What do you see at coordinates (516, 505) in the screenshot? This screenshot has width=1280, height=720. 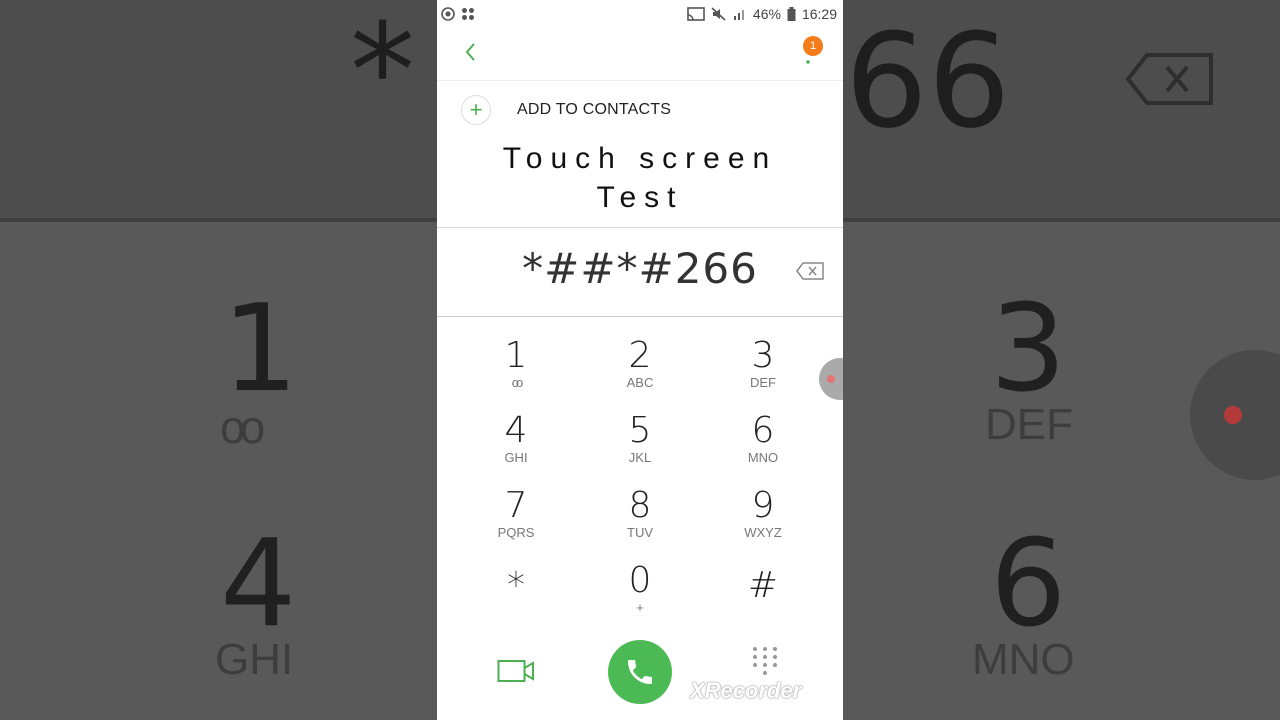 I see `key-digit: 7` at bounding box center [516, 505].